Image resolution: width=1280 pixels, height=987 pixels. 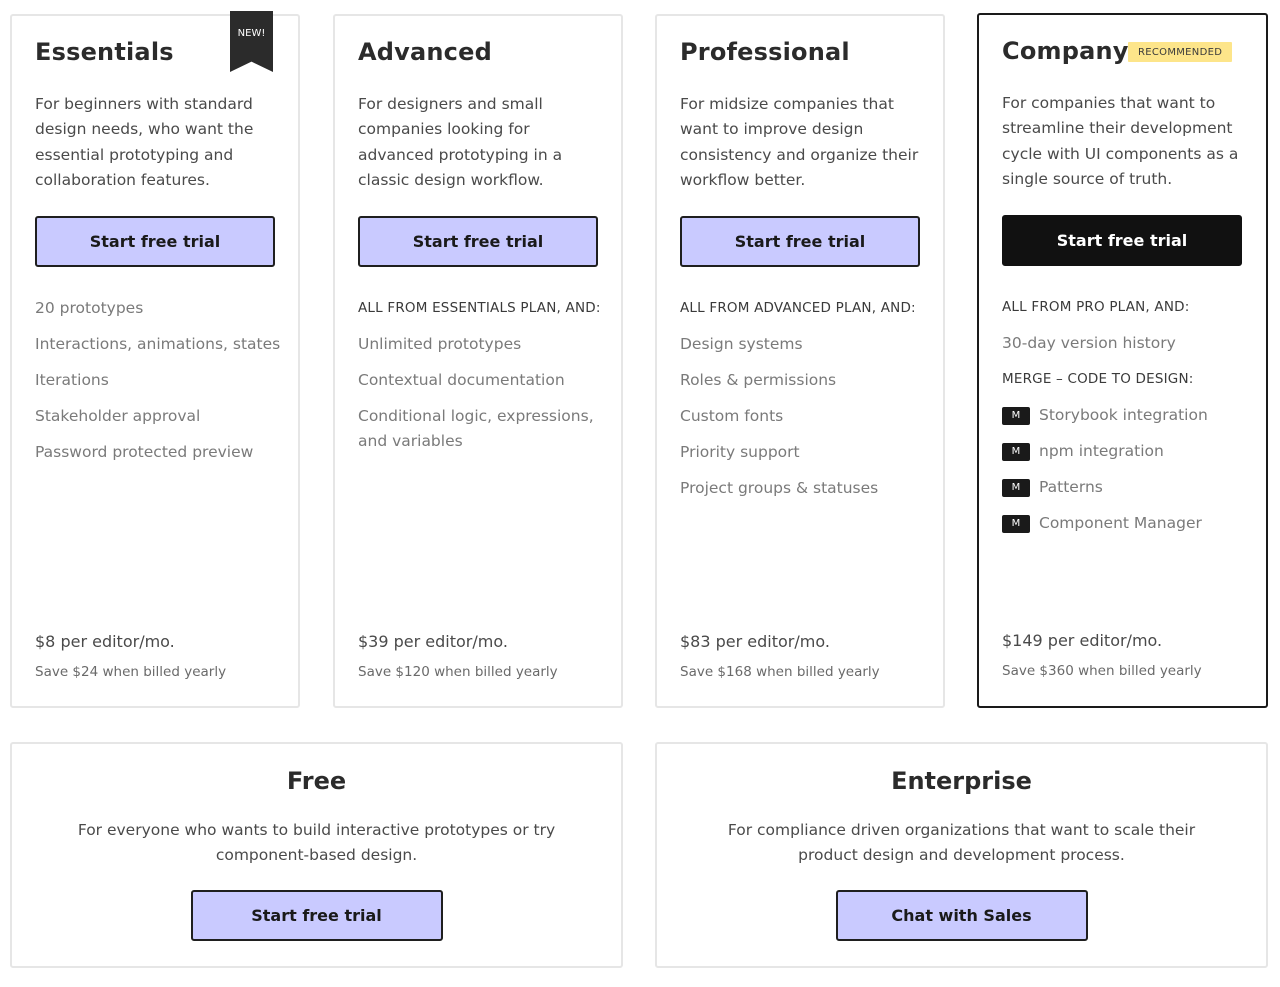 What do you see at coordinates (72, 379) in the screenshot?
I see `feature-item: Iterations` at bounding box center [72, 379].